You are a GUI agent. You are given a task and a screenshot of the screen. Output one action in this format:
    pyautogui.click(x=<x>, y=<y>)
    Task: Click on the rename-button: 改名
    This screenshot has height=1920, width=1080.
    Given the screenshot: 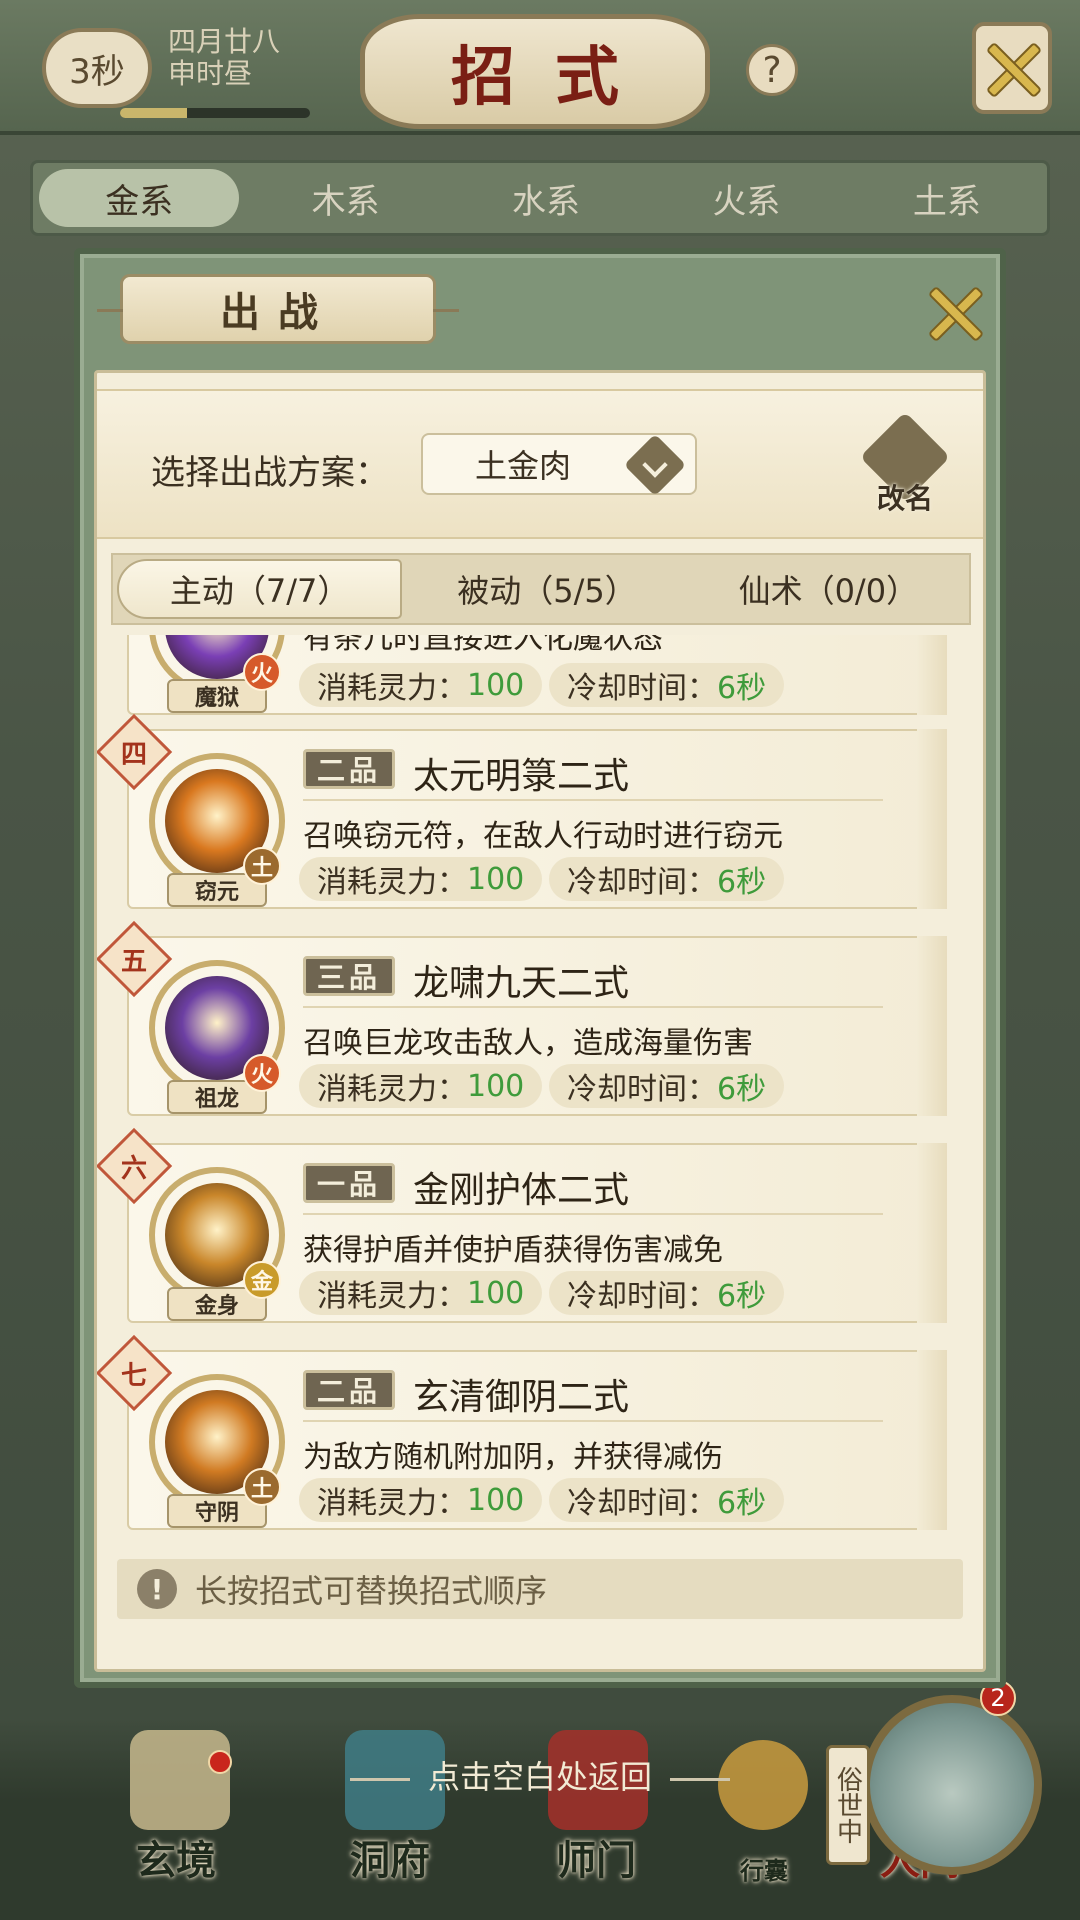 What is the action you would take?
    pyautogui.click(x=905, y=464)
    